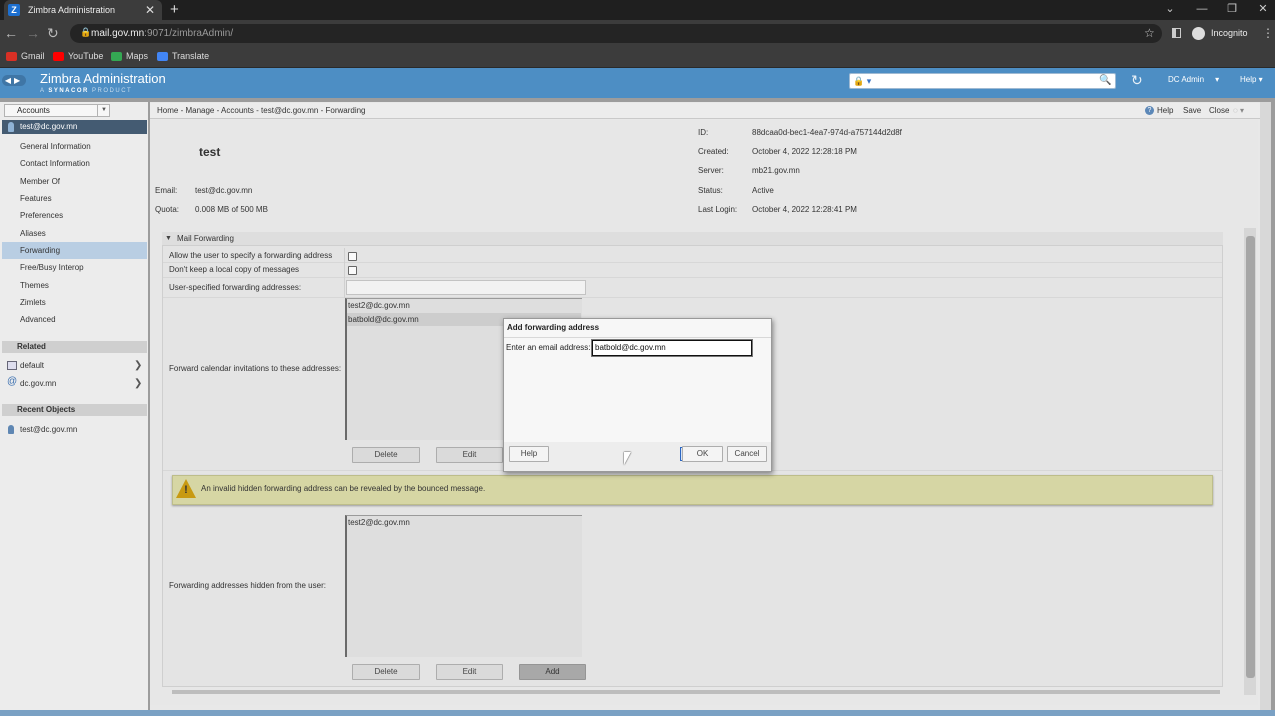  I want to click on hidden-address-list, so click(463, 586).